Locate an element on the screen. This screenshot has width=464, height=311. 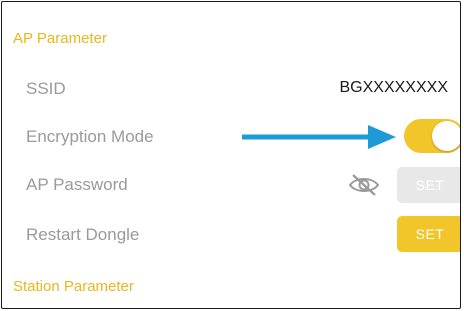
toggle-knob is located at coordinates (446, 136).